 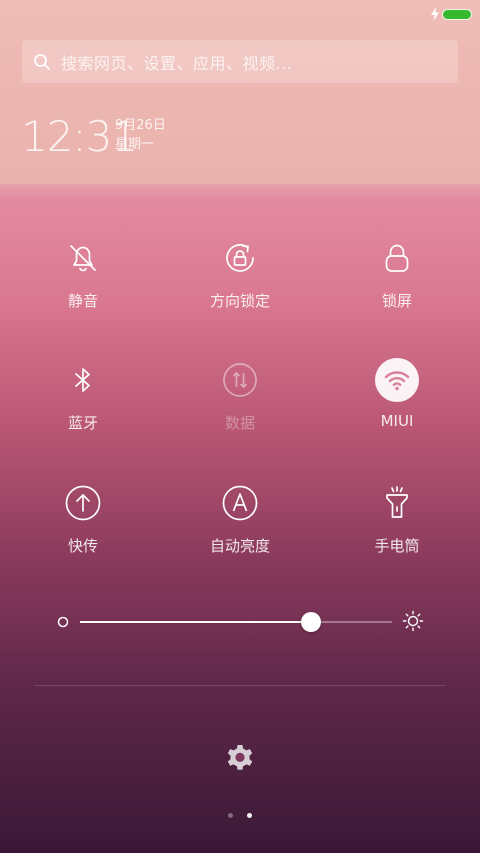 What do you see at coordinates (82, 423) in the screenshot?
I see `toggle-label: 蓝牙` at bounding box center [82, 423].